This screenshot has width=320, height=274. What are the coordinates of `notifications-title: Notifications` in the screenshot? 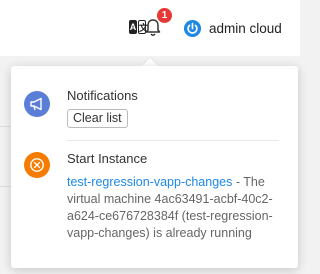 It's located at (102, 95).